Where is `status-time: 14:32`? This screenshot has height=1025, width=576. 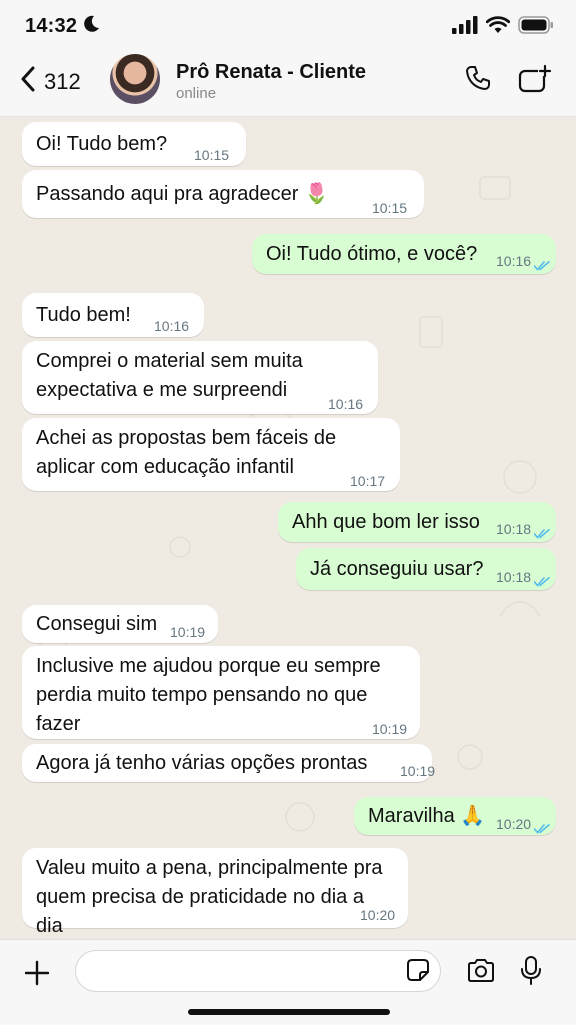
status-time: 14:32 is located at coordinates (51, 26).